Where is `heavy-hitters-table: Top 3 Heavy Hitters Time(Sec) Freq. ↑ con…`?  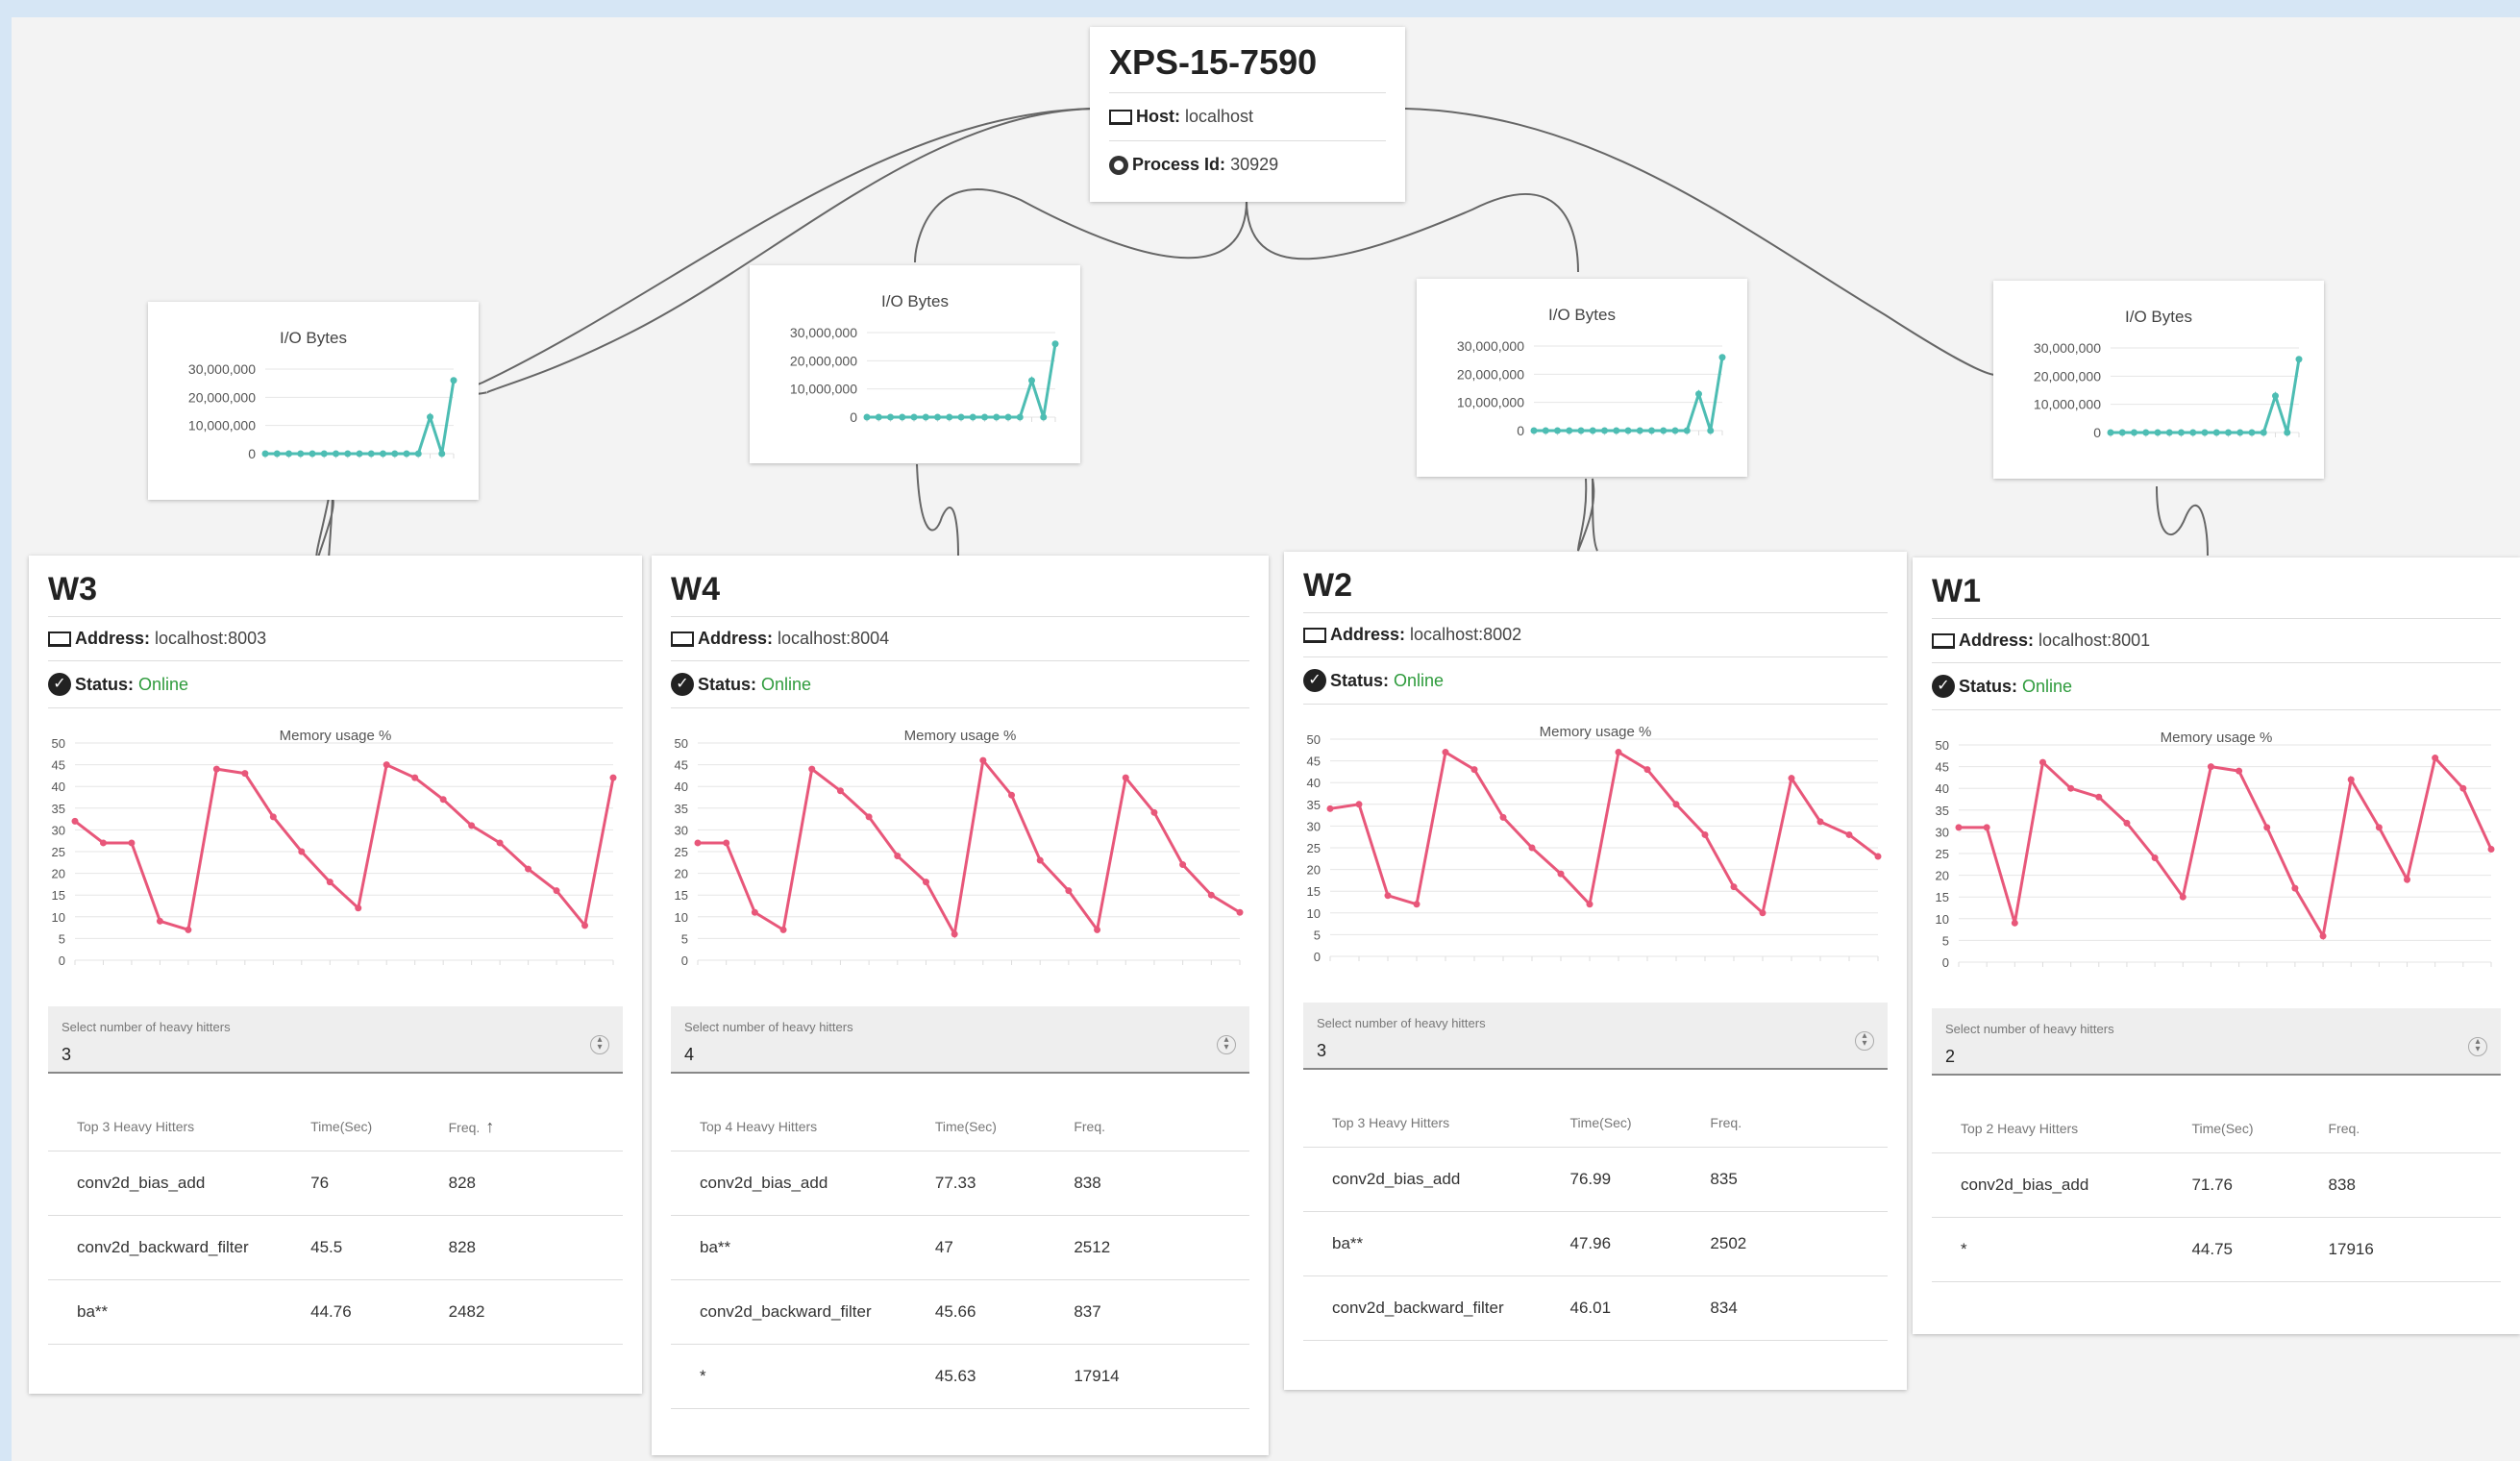 heavy-hitters-table: Top 3 Heavy Hitters Time(Sec) Freq. ↑ con… is located at coordinates (336, 1223).